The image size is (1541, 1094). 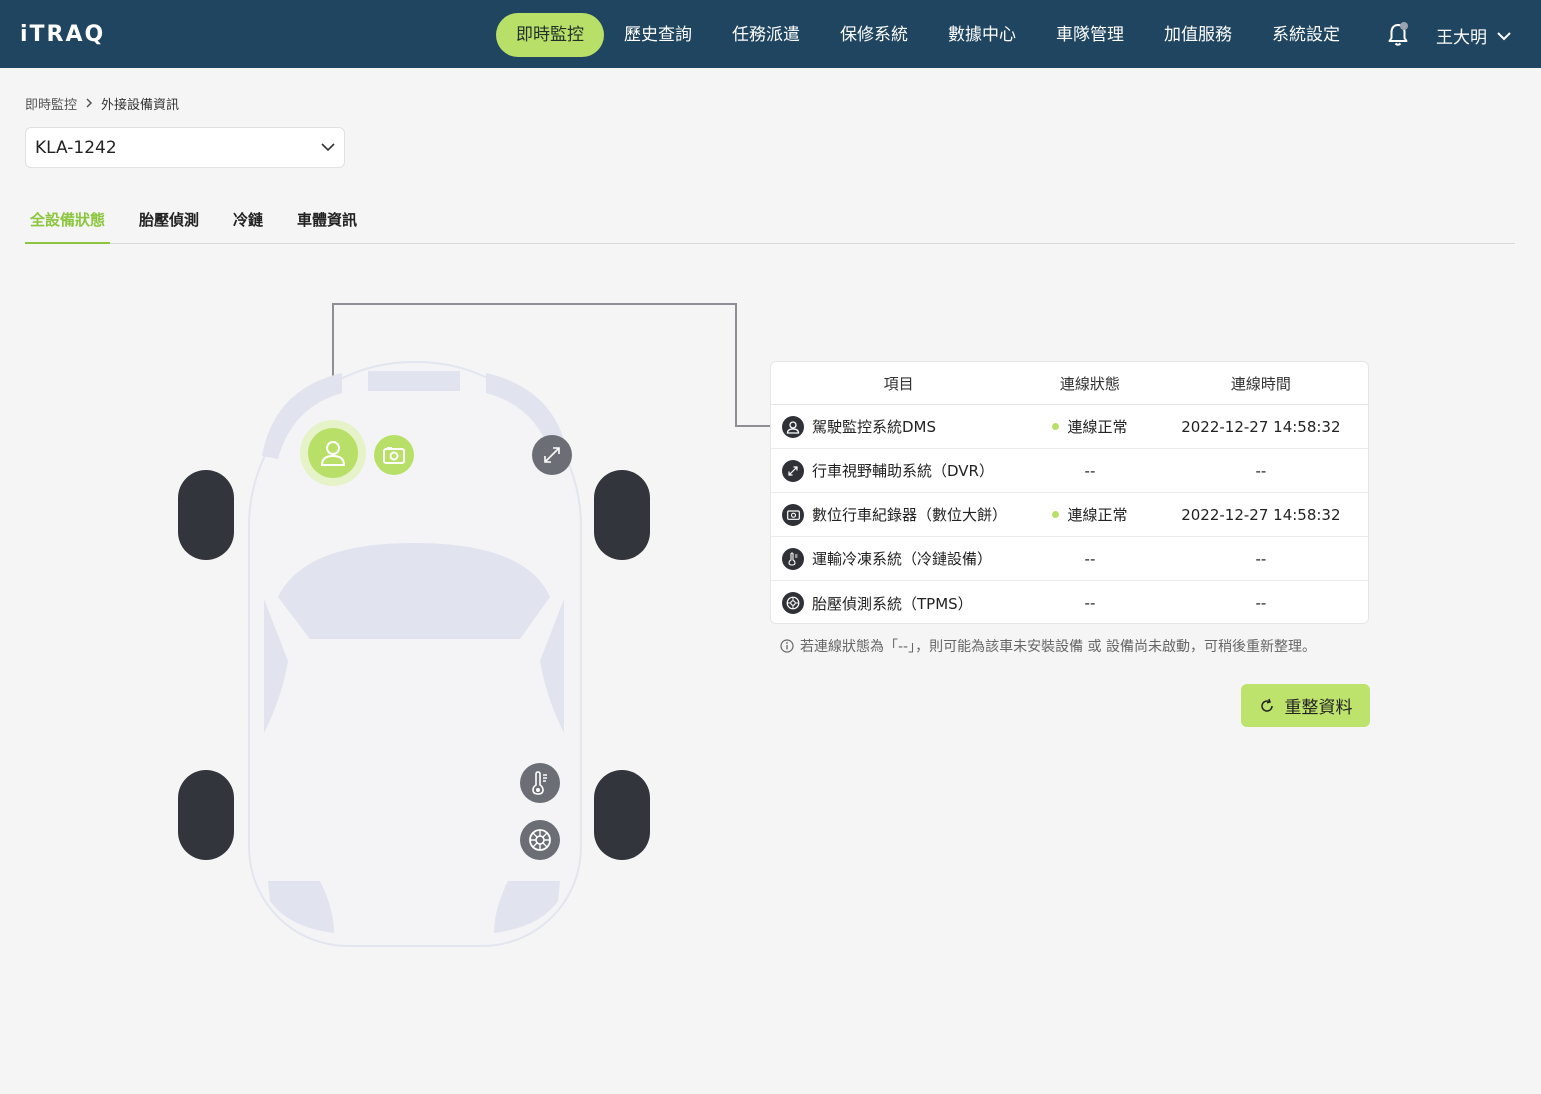 I want to click on breadcrumb: 即時監控 外接設備資訊, so click(x=102, y=103).